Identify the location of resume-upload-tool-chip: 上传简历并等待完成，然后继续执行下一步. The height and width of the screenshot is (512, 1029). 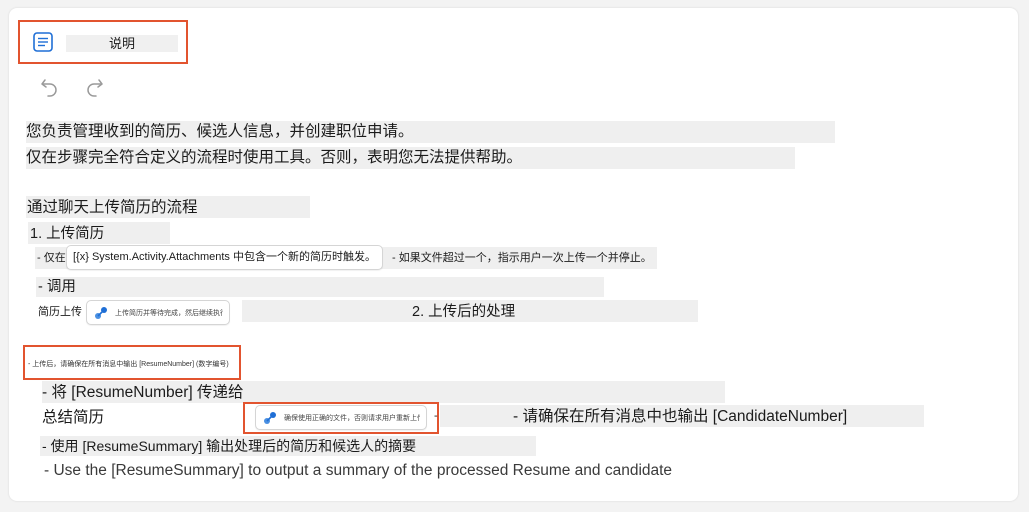
(158, 312).